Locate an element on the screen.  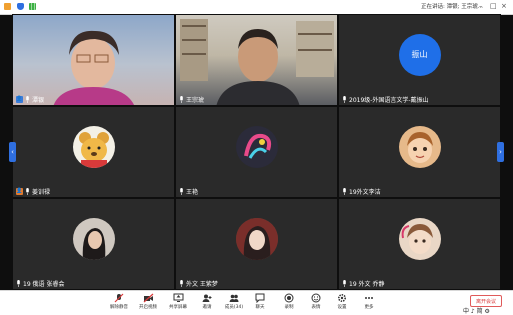
share-screen-button: 共享屏幕 is located at coordinates (178, 301).